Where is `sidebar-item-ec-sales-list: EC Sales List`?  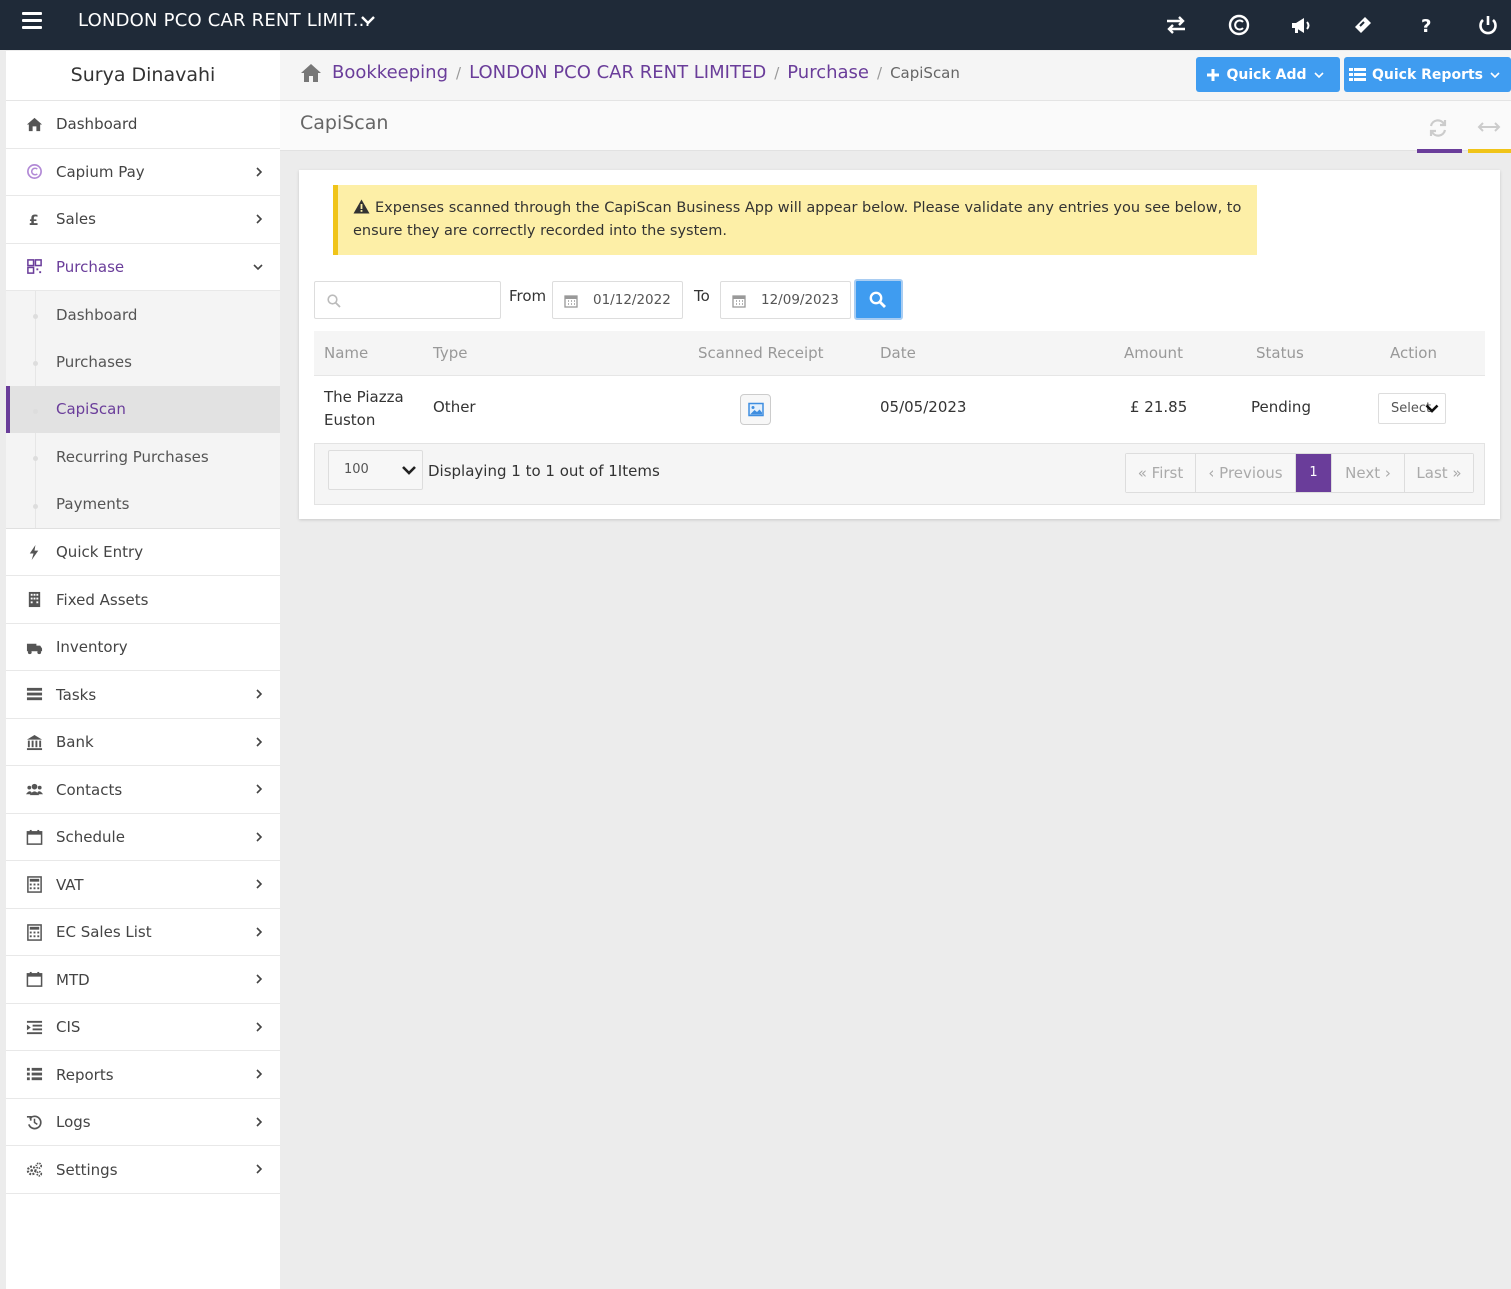
sidebar-item-ec-sales-list: EC Sales List is located at coordinates (143, 933).